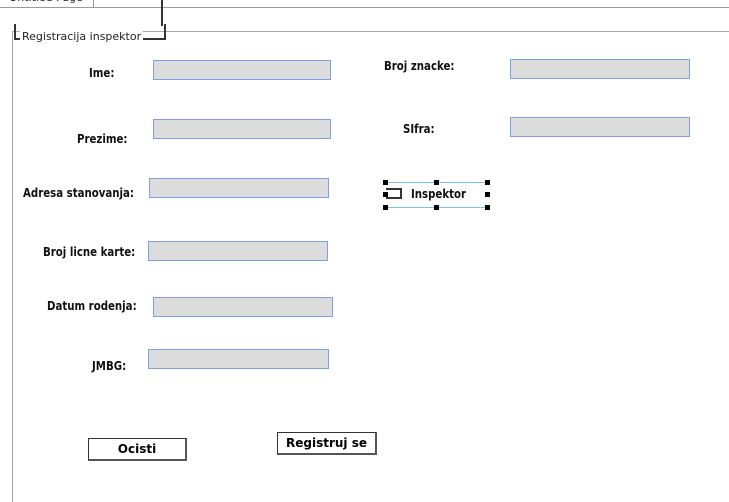  Describe the element at coordinates (79, 193) in the screenshot. I see `label-adresa: Adresa stanovanja:` at that location.